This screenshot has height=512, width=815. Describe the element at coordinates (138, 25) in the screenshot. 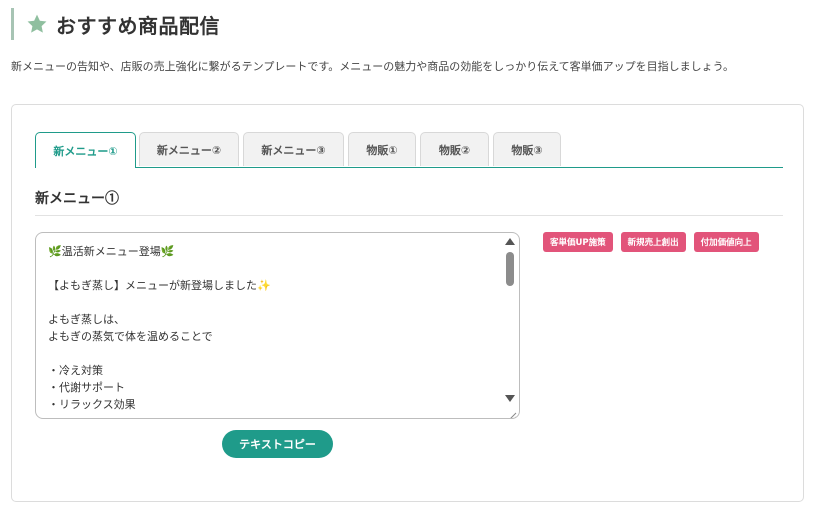

I see `page-title: おすすめ商品配信` at that location.